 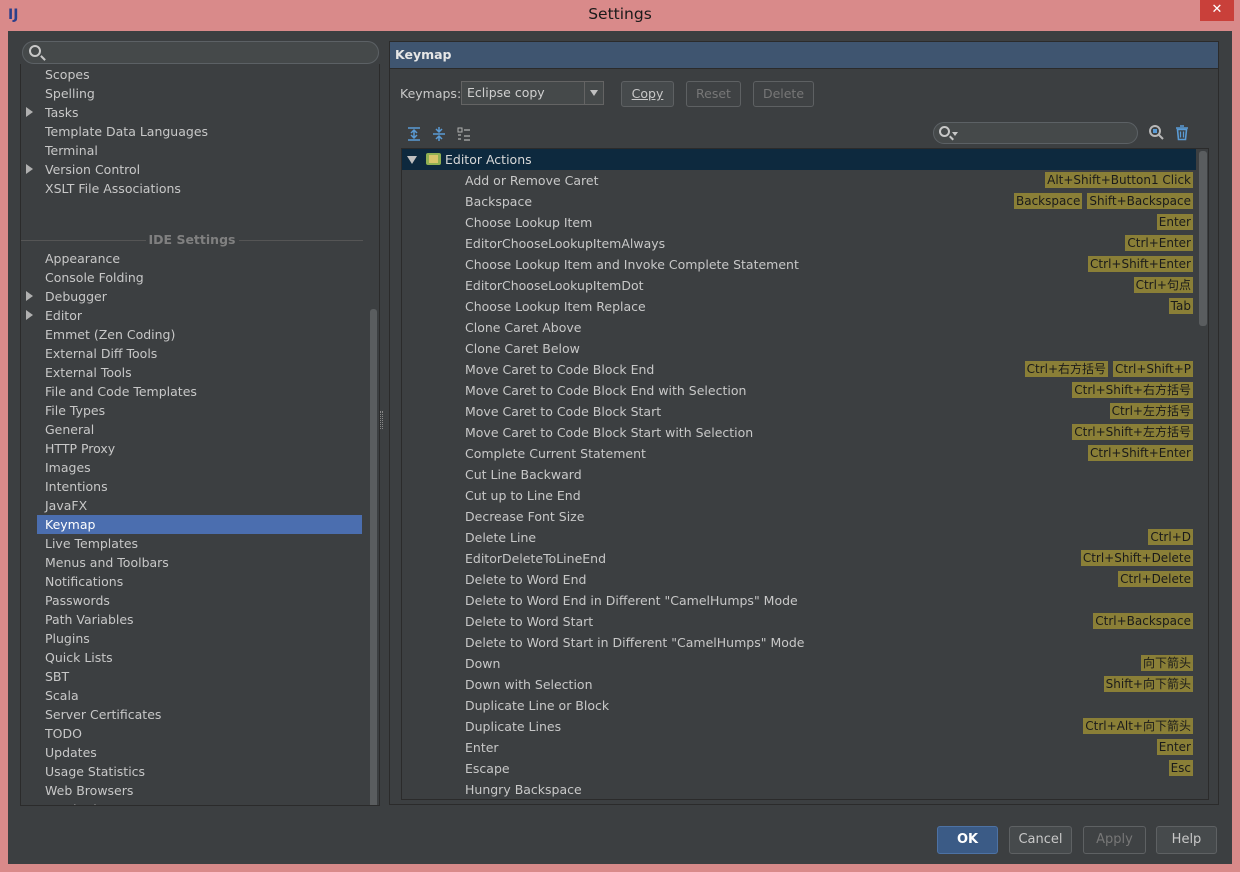 What do you see at coordinates (57, 676) in the screenshot?
I see `sidebar-item-sbt: SBT` at bounding box center [57, 676].